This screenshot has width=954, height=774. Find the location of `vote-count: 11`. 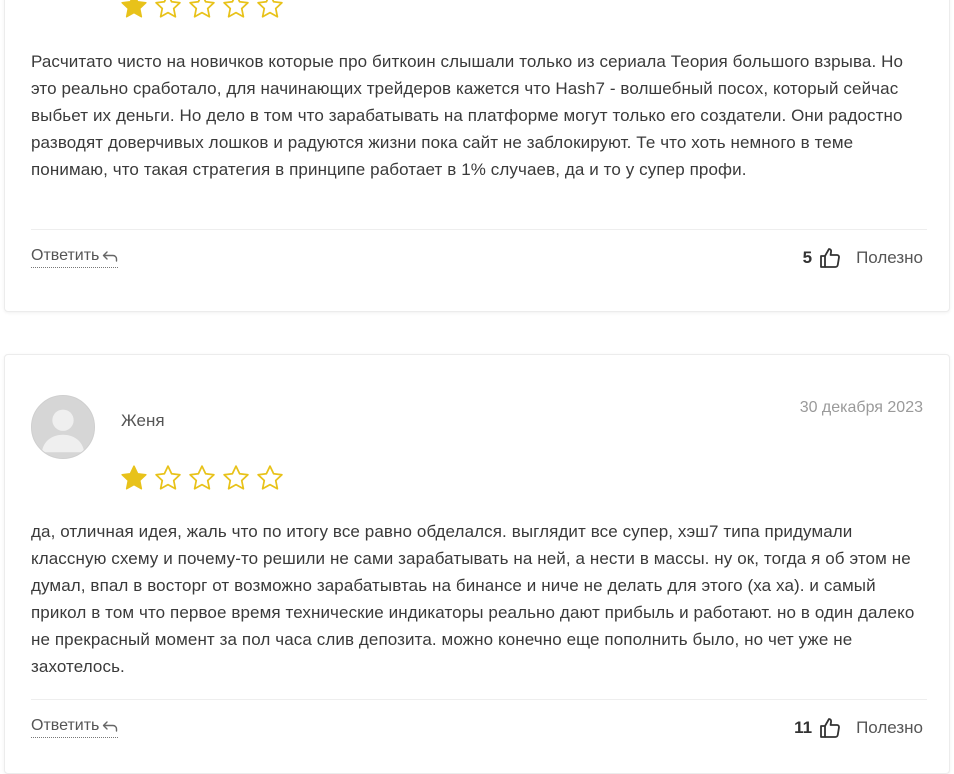

vote-count: 11 is located at coordinates (803, 727).